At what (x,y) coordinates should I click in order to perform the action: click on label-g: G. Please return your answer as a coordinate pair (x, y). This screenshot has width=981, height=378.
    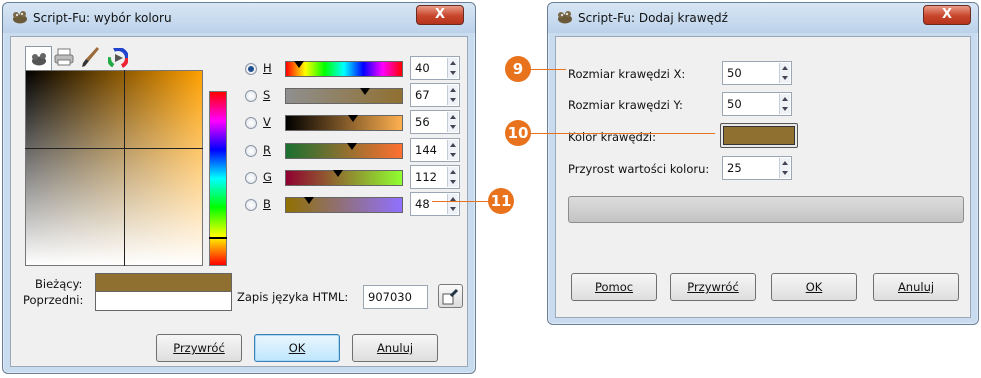
    Looking at the image, I should click on (267, 177).